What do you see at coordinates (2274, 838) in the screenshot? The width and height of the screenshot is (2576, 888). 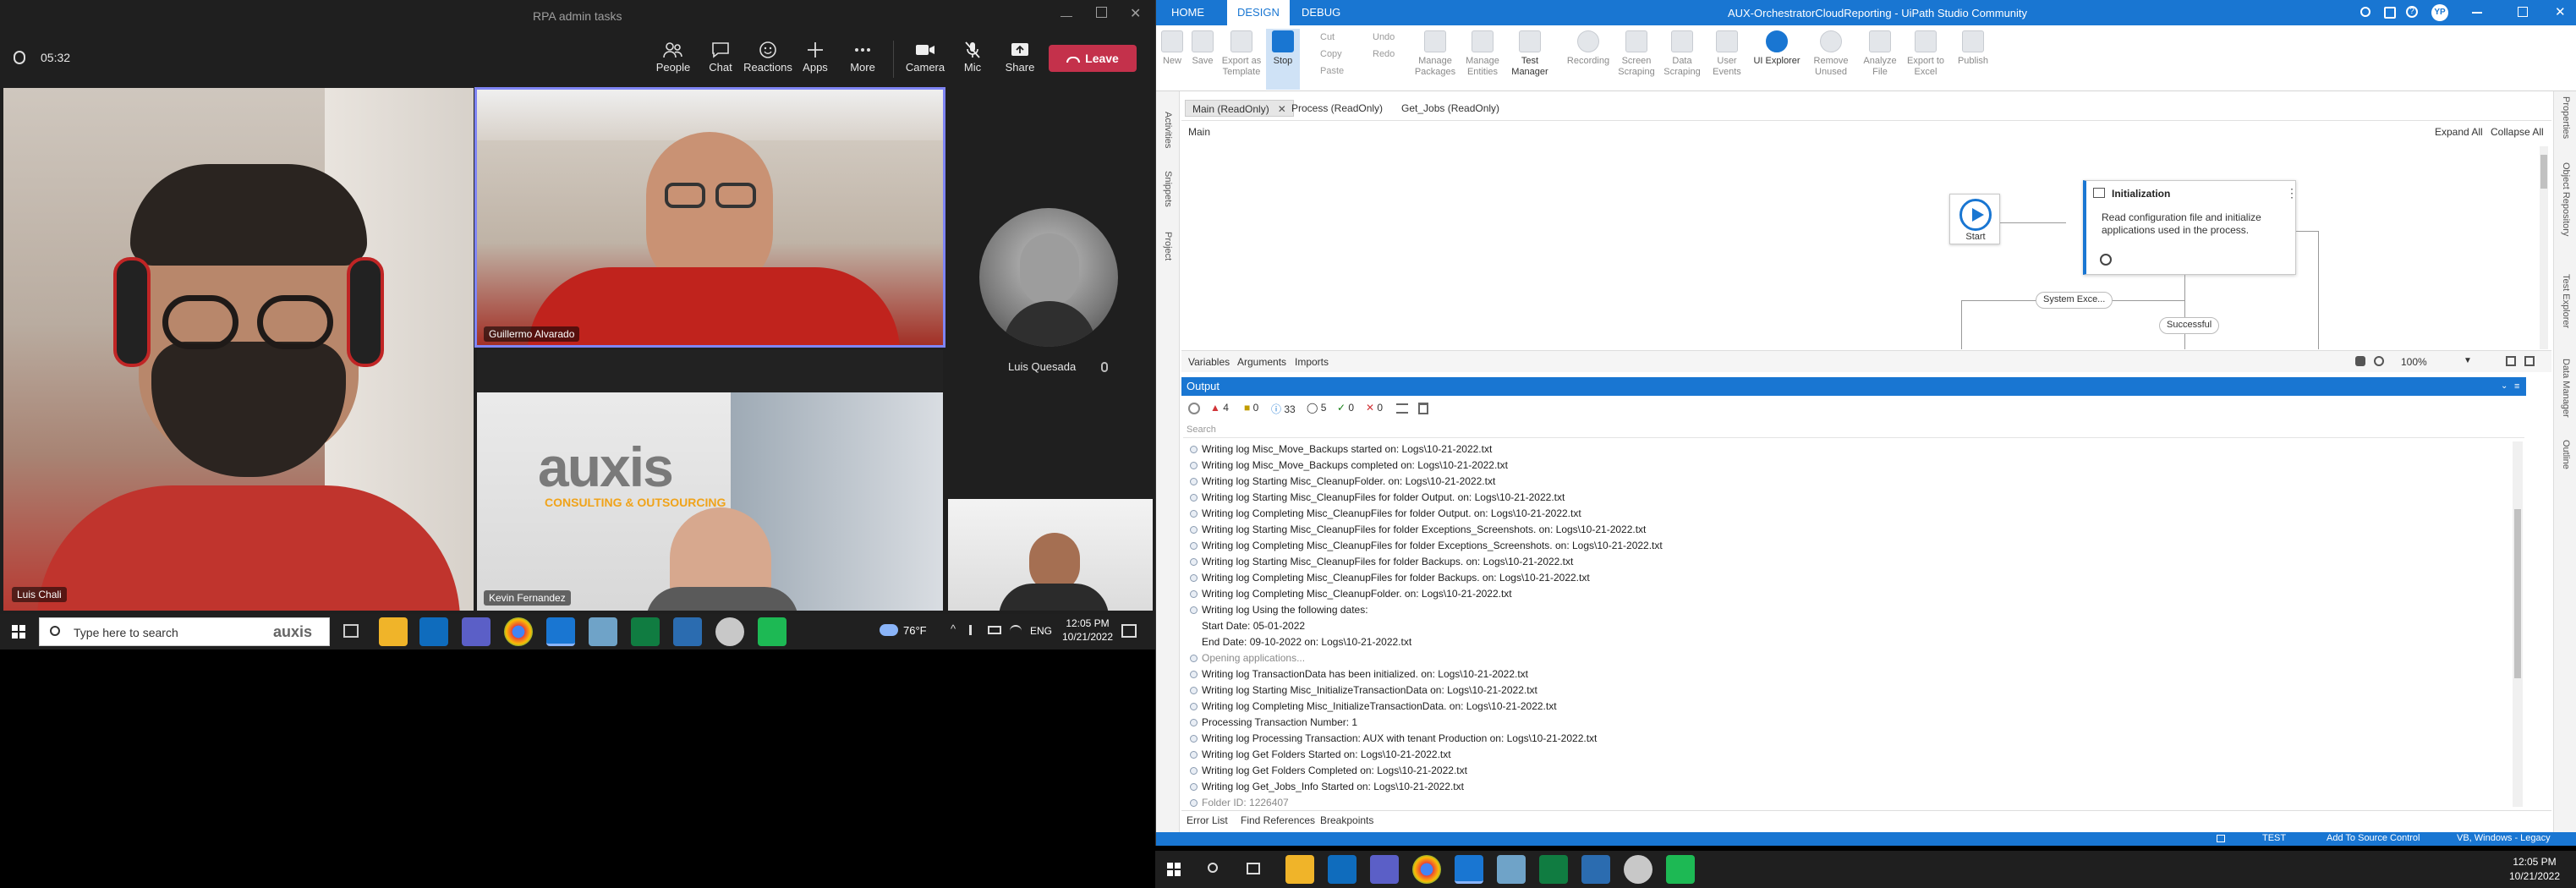 I see `test-environment: TEST` at bounding box center [2274, 838].